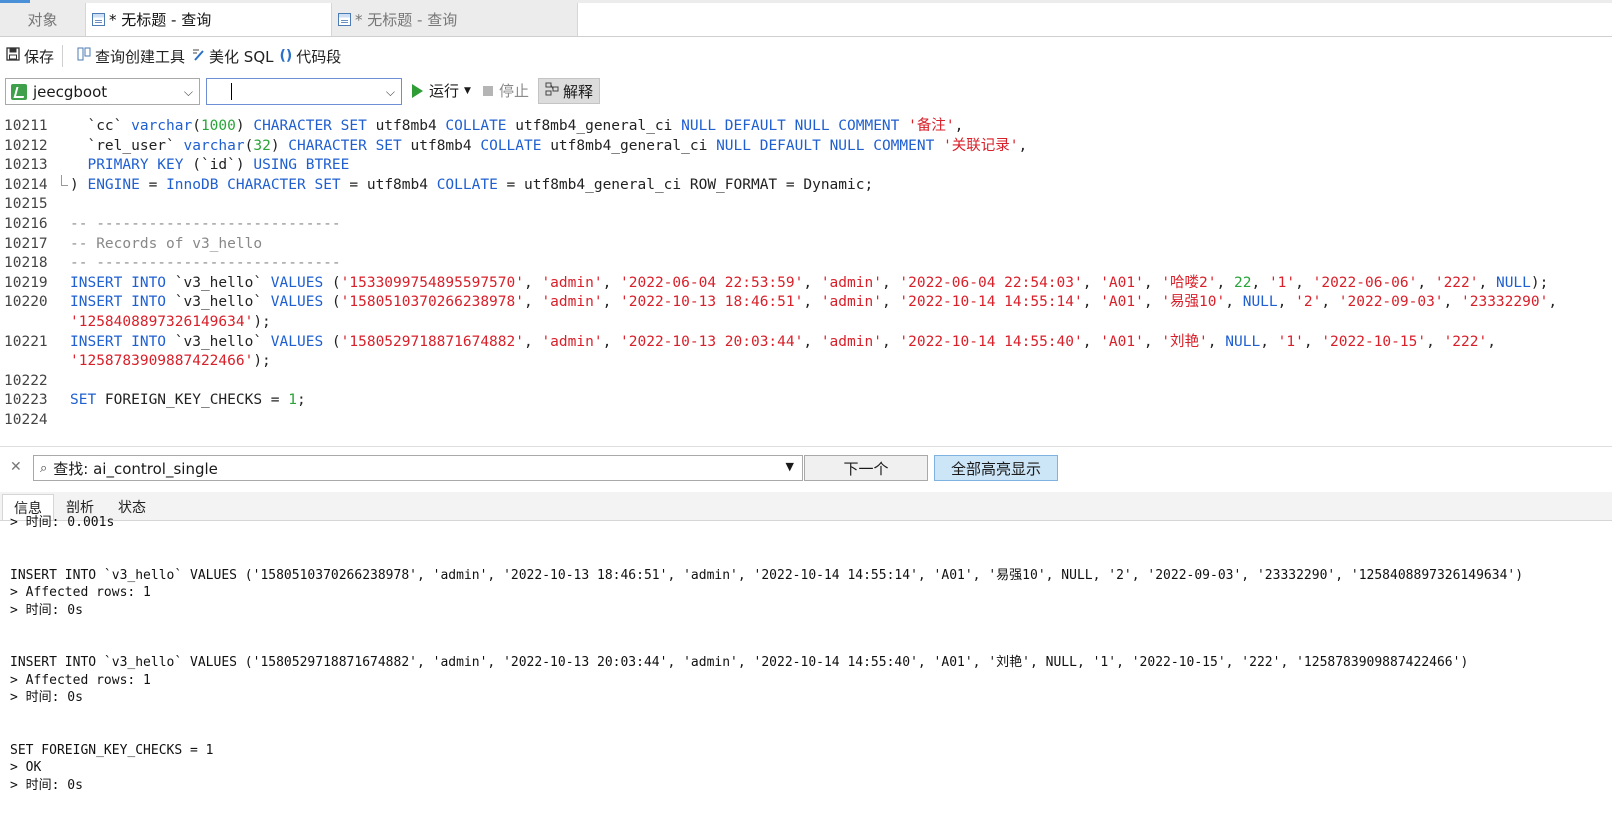 The image size is (1612, 822). What do you see at coordinates (160, 20) in the screenshot?
I see `tab-query-label: * 无标题 - 查询` at bounding box center [160, 20].